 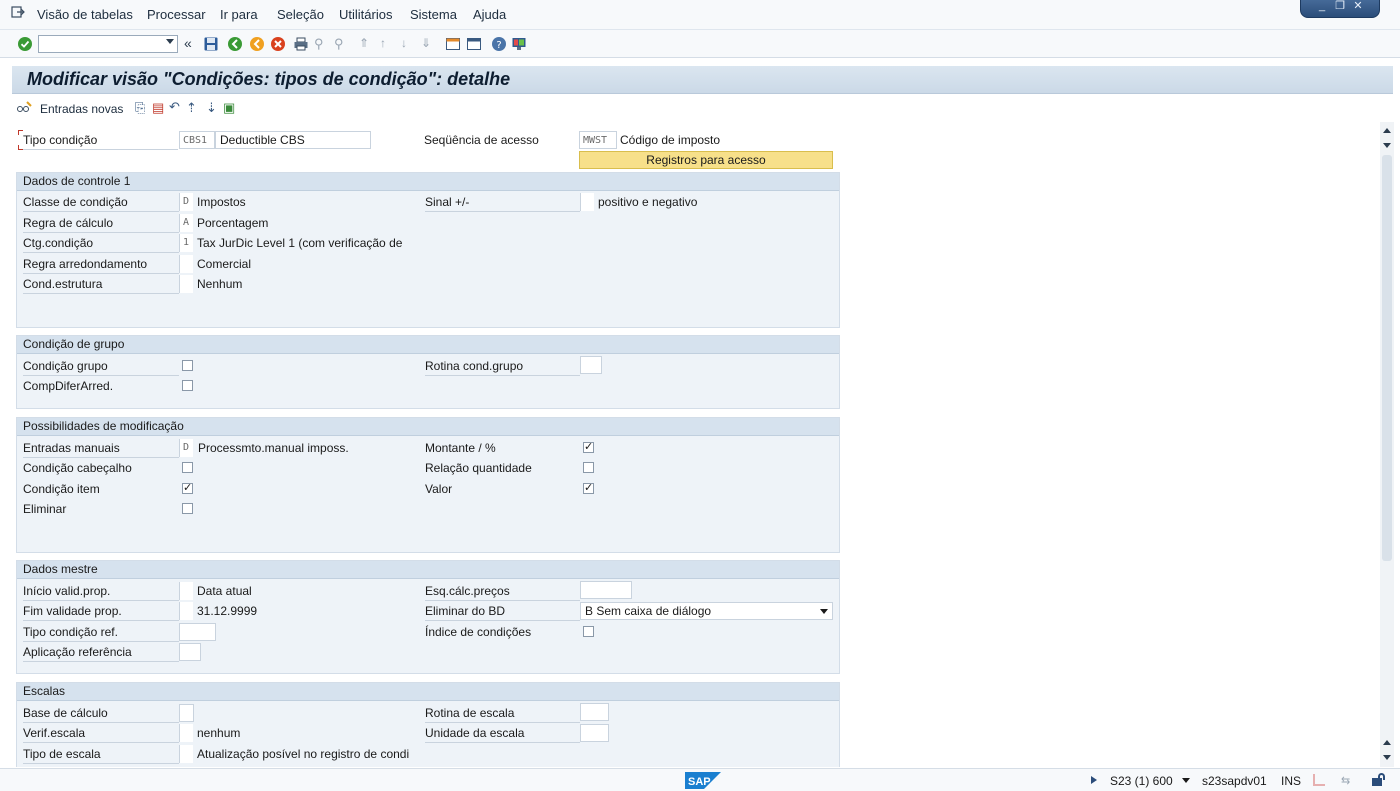 I want to click on scroll-page-down-icon, so click(x=1387, y=145).